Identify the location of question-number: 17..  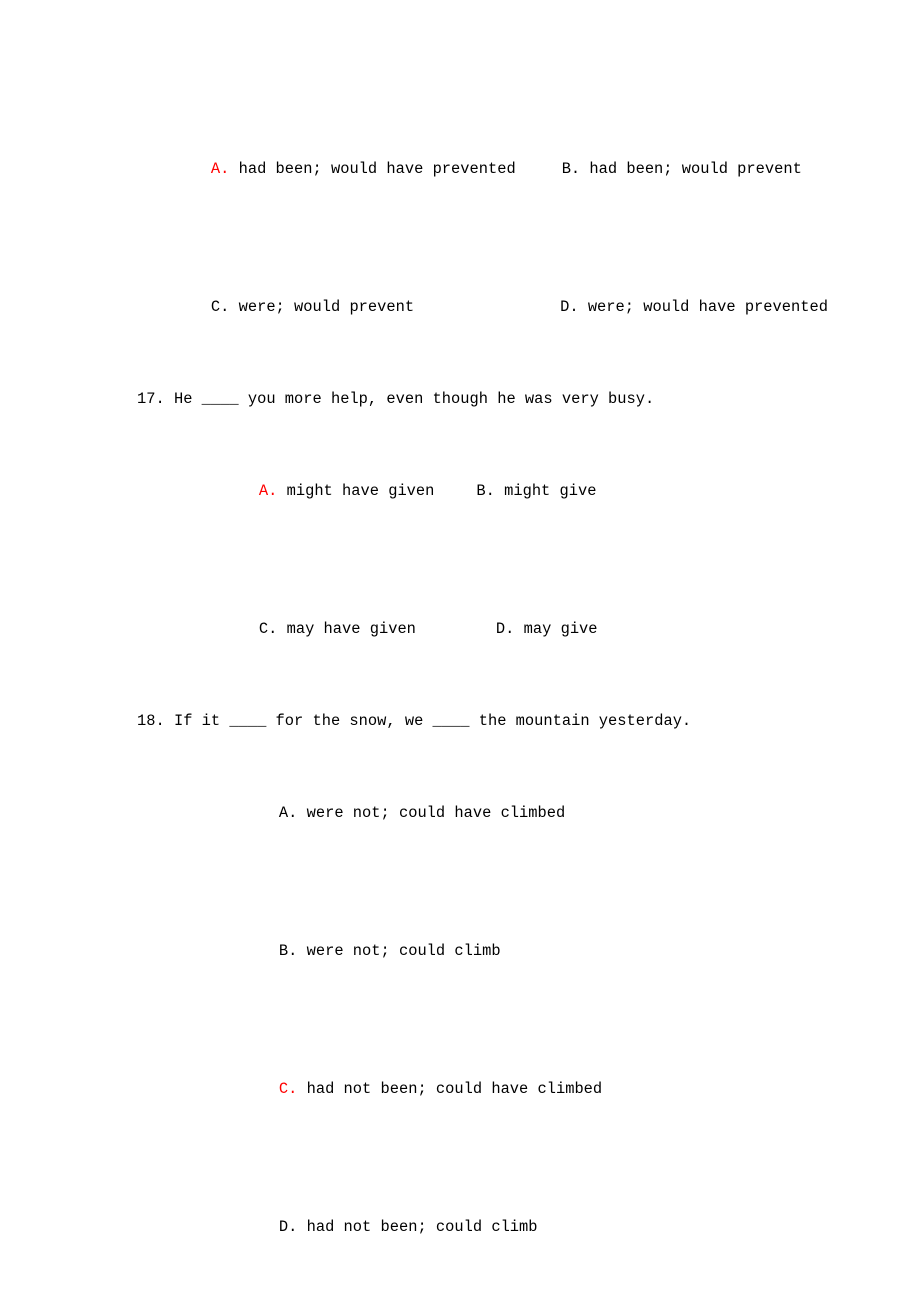
(151, 399).